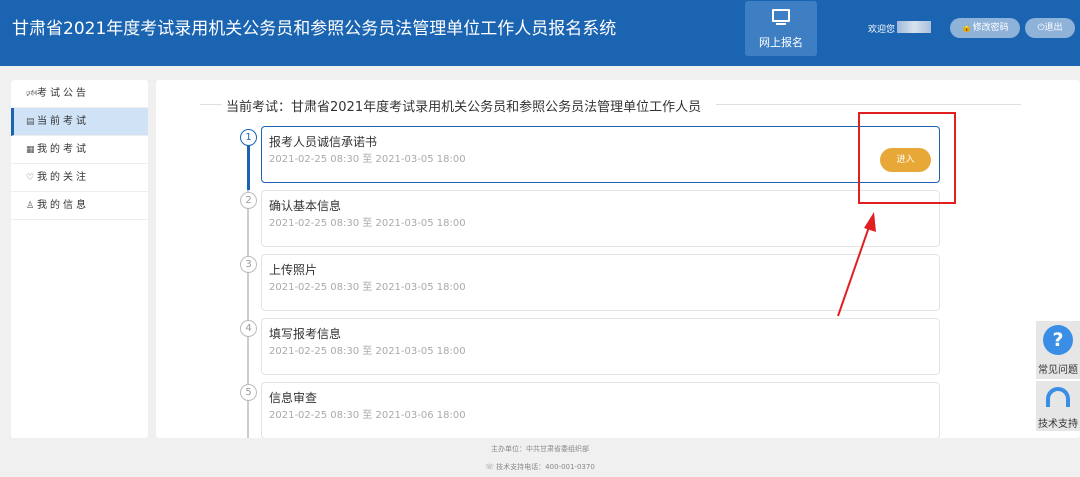 This screenshot has height=477, width=1080. Describe the element at coordinates (600, 410) in the screenshot. I see `step-card-review: 信息审查 2021-02-25 08:30 至 2021-03-06 18:00` at that location.